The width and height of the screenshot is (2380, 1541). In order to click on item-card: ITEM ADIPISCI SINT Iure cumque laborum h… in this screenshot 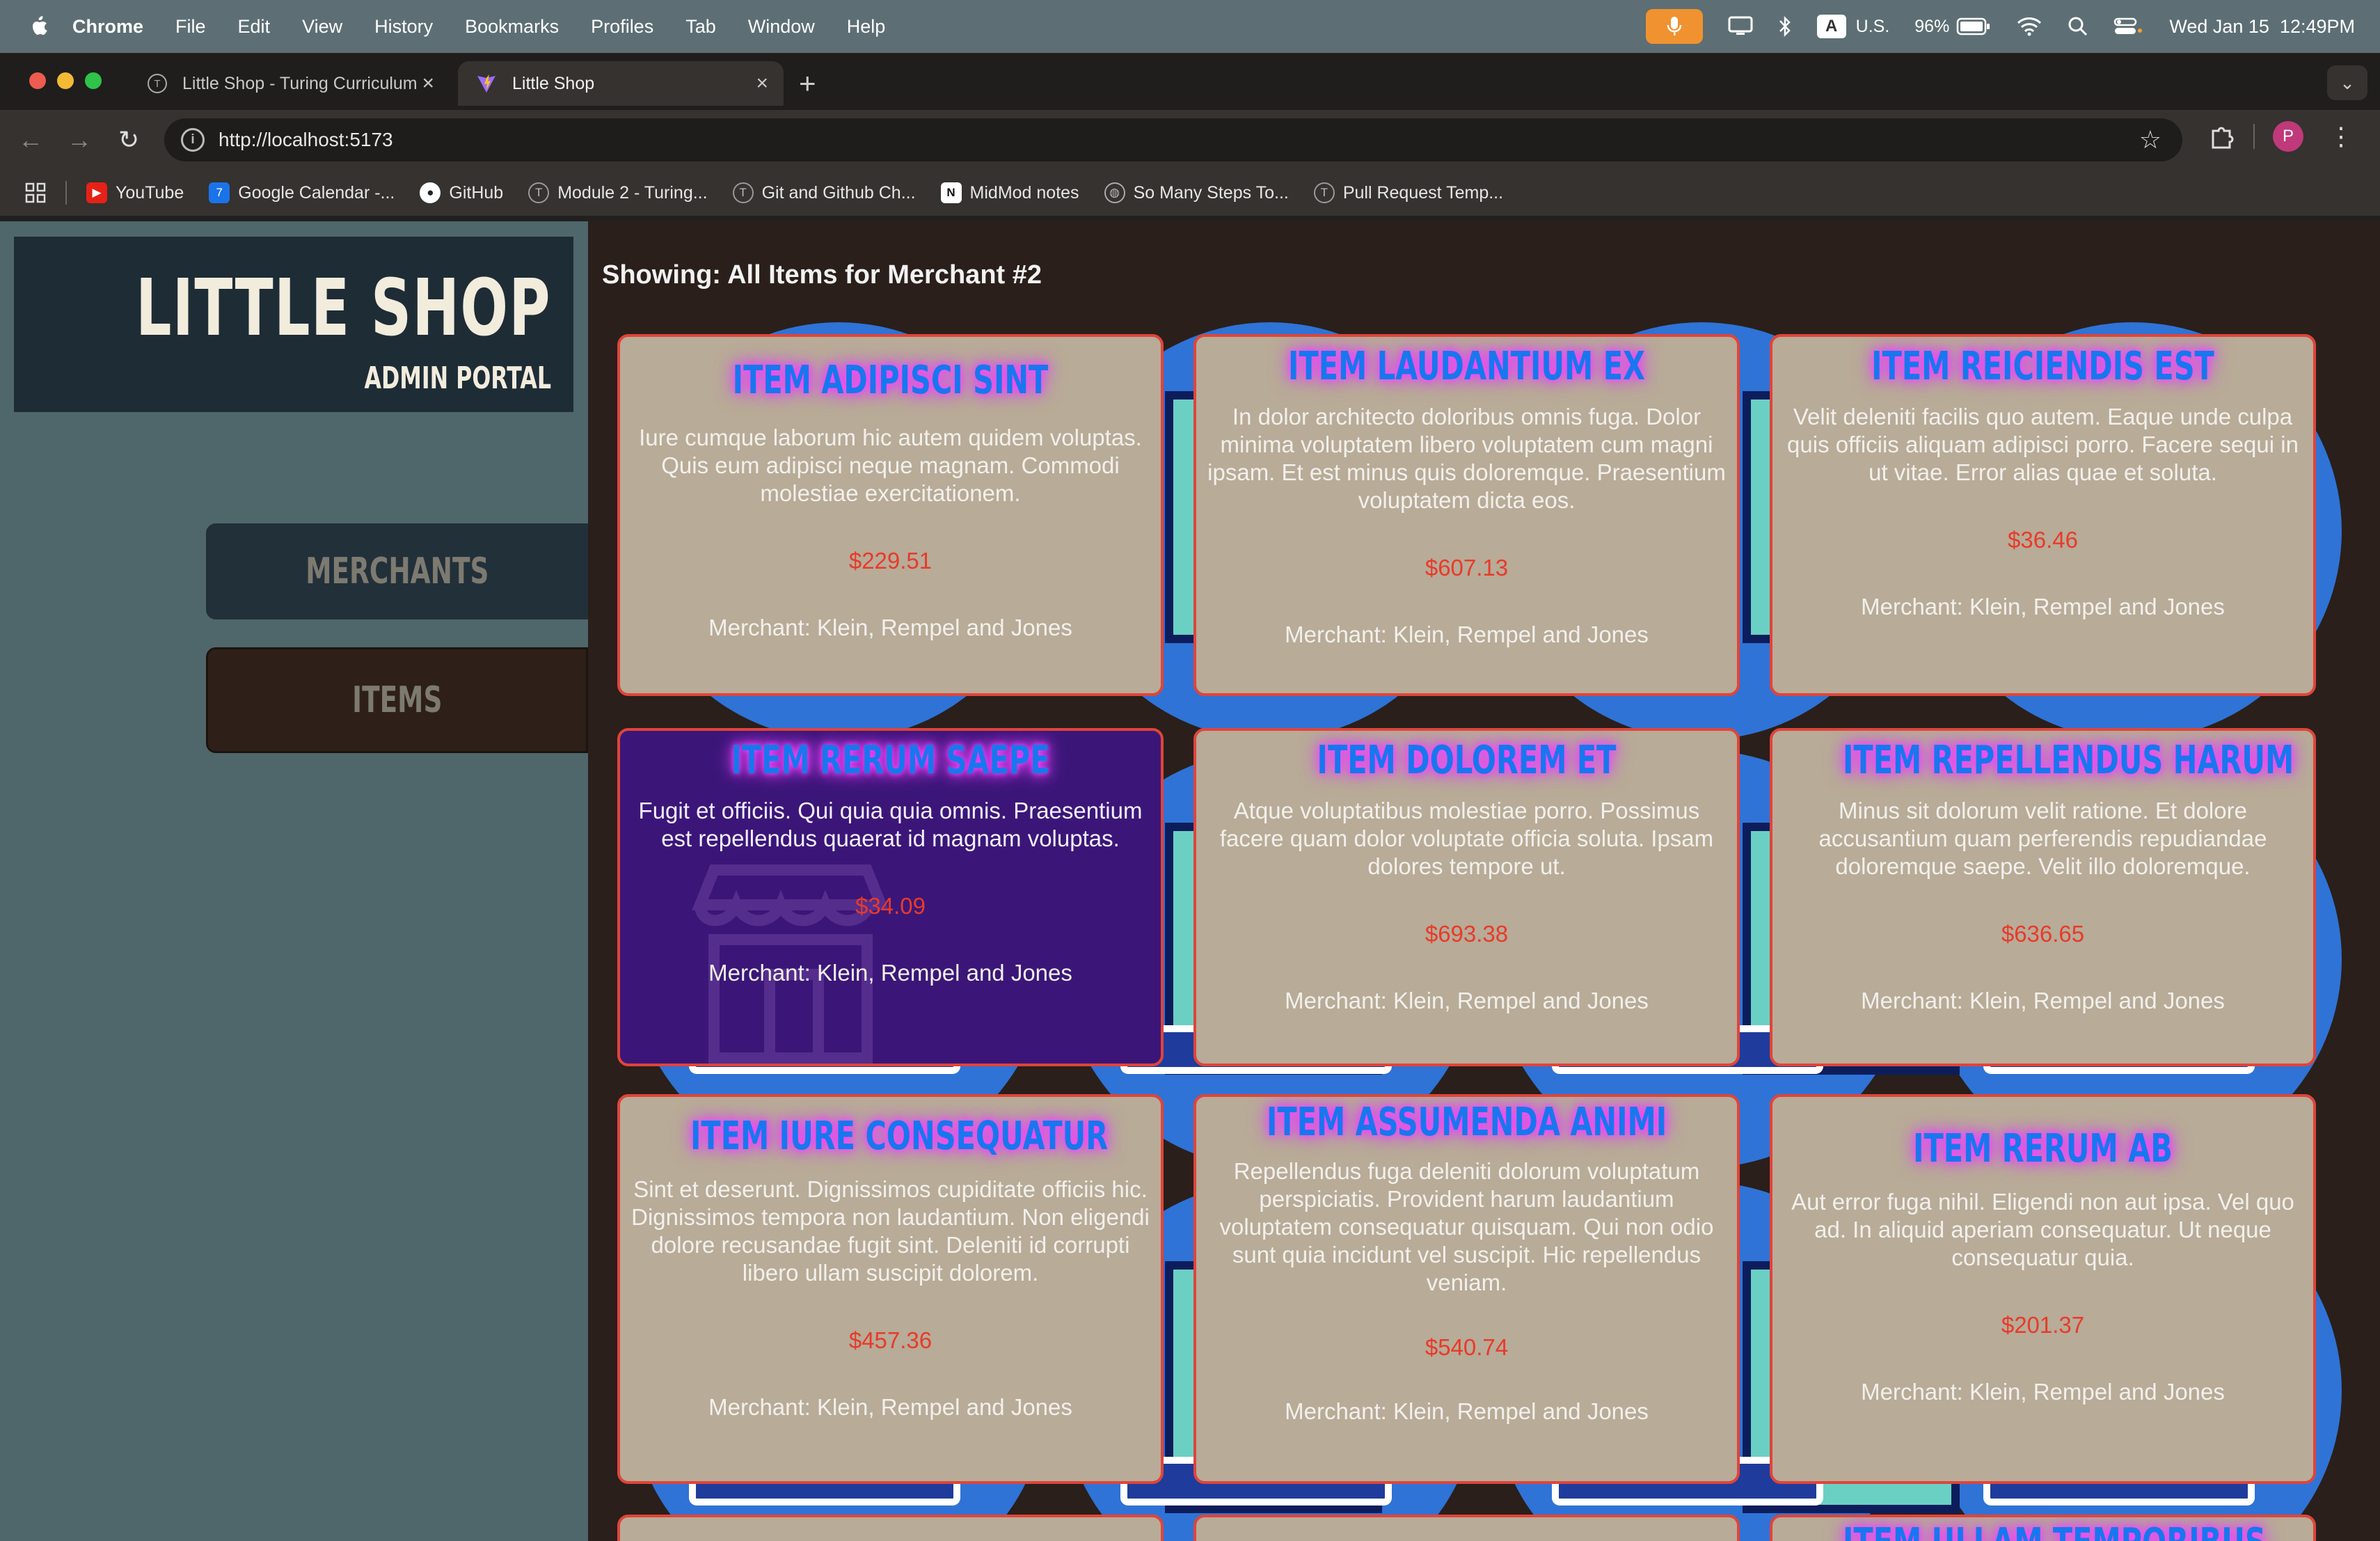, I will do `click(890, 515)`.